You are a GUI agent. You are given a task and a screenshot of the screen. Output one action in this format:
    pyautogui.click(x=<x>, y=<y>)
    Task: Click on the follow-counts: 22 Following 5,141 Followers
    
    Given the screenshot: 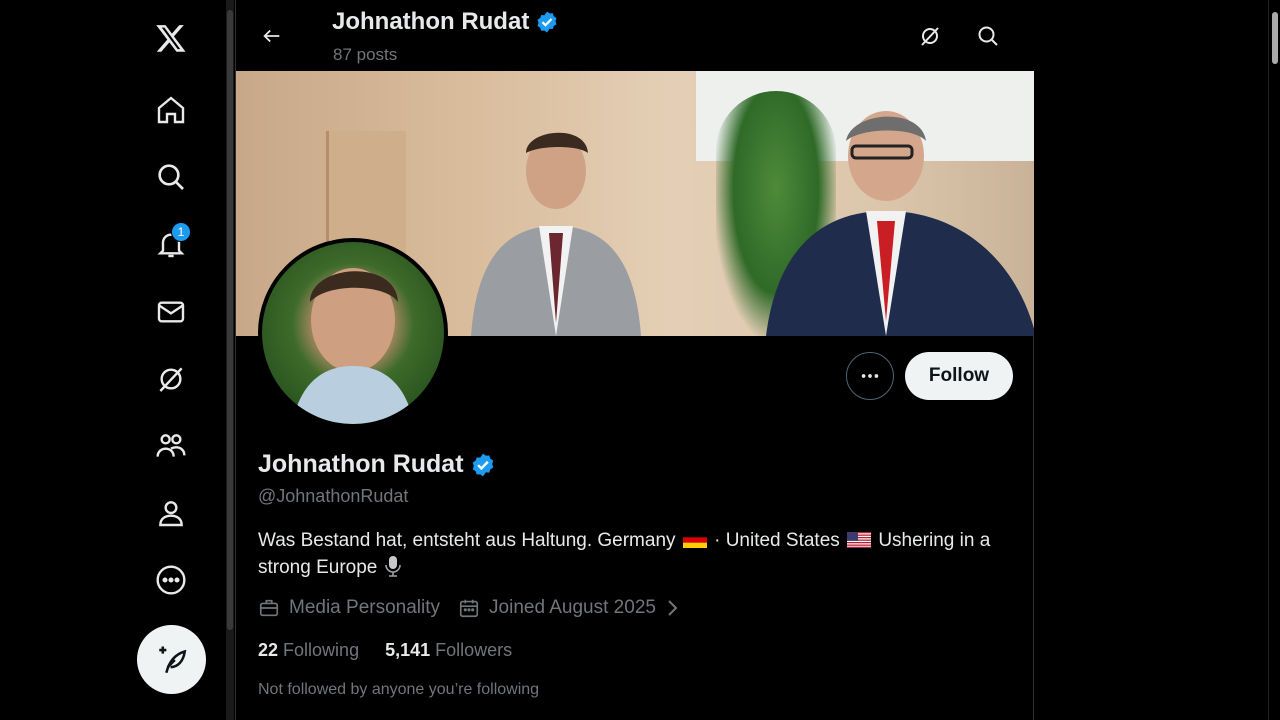 What is the action you would take?
    pyautogui.click(x=398, y=650)
    